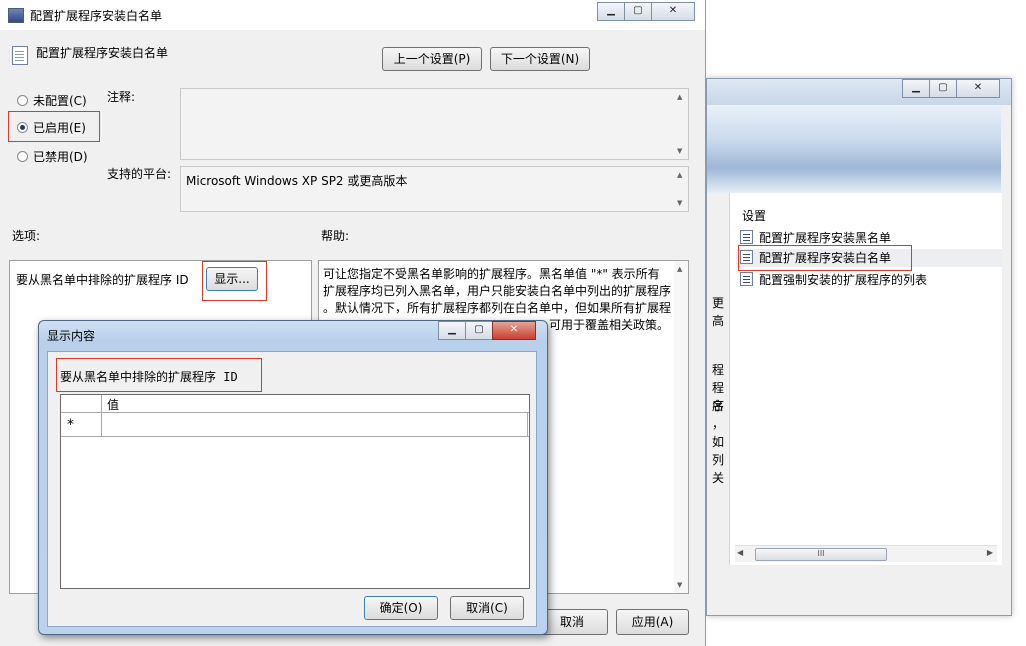  Describe the element at coordinates (60, 157) in the screenshot. I see `radio-disabled-label: 已禁用(D)` at that location.